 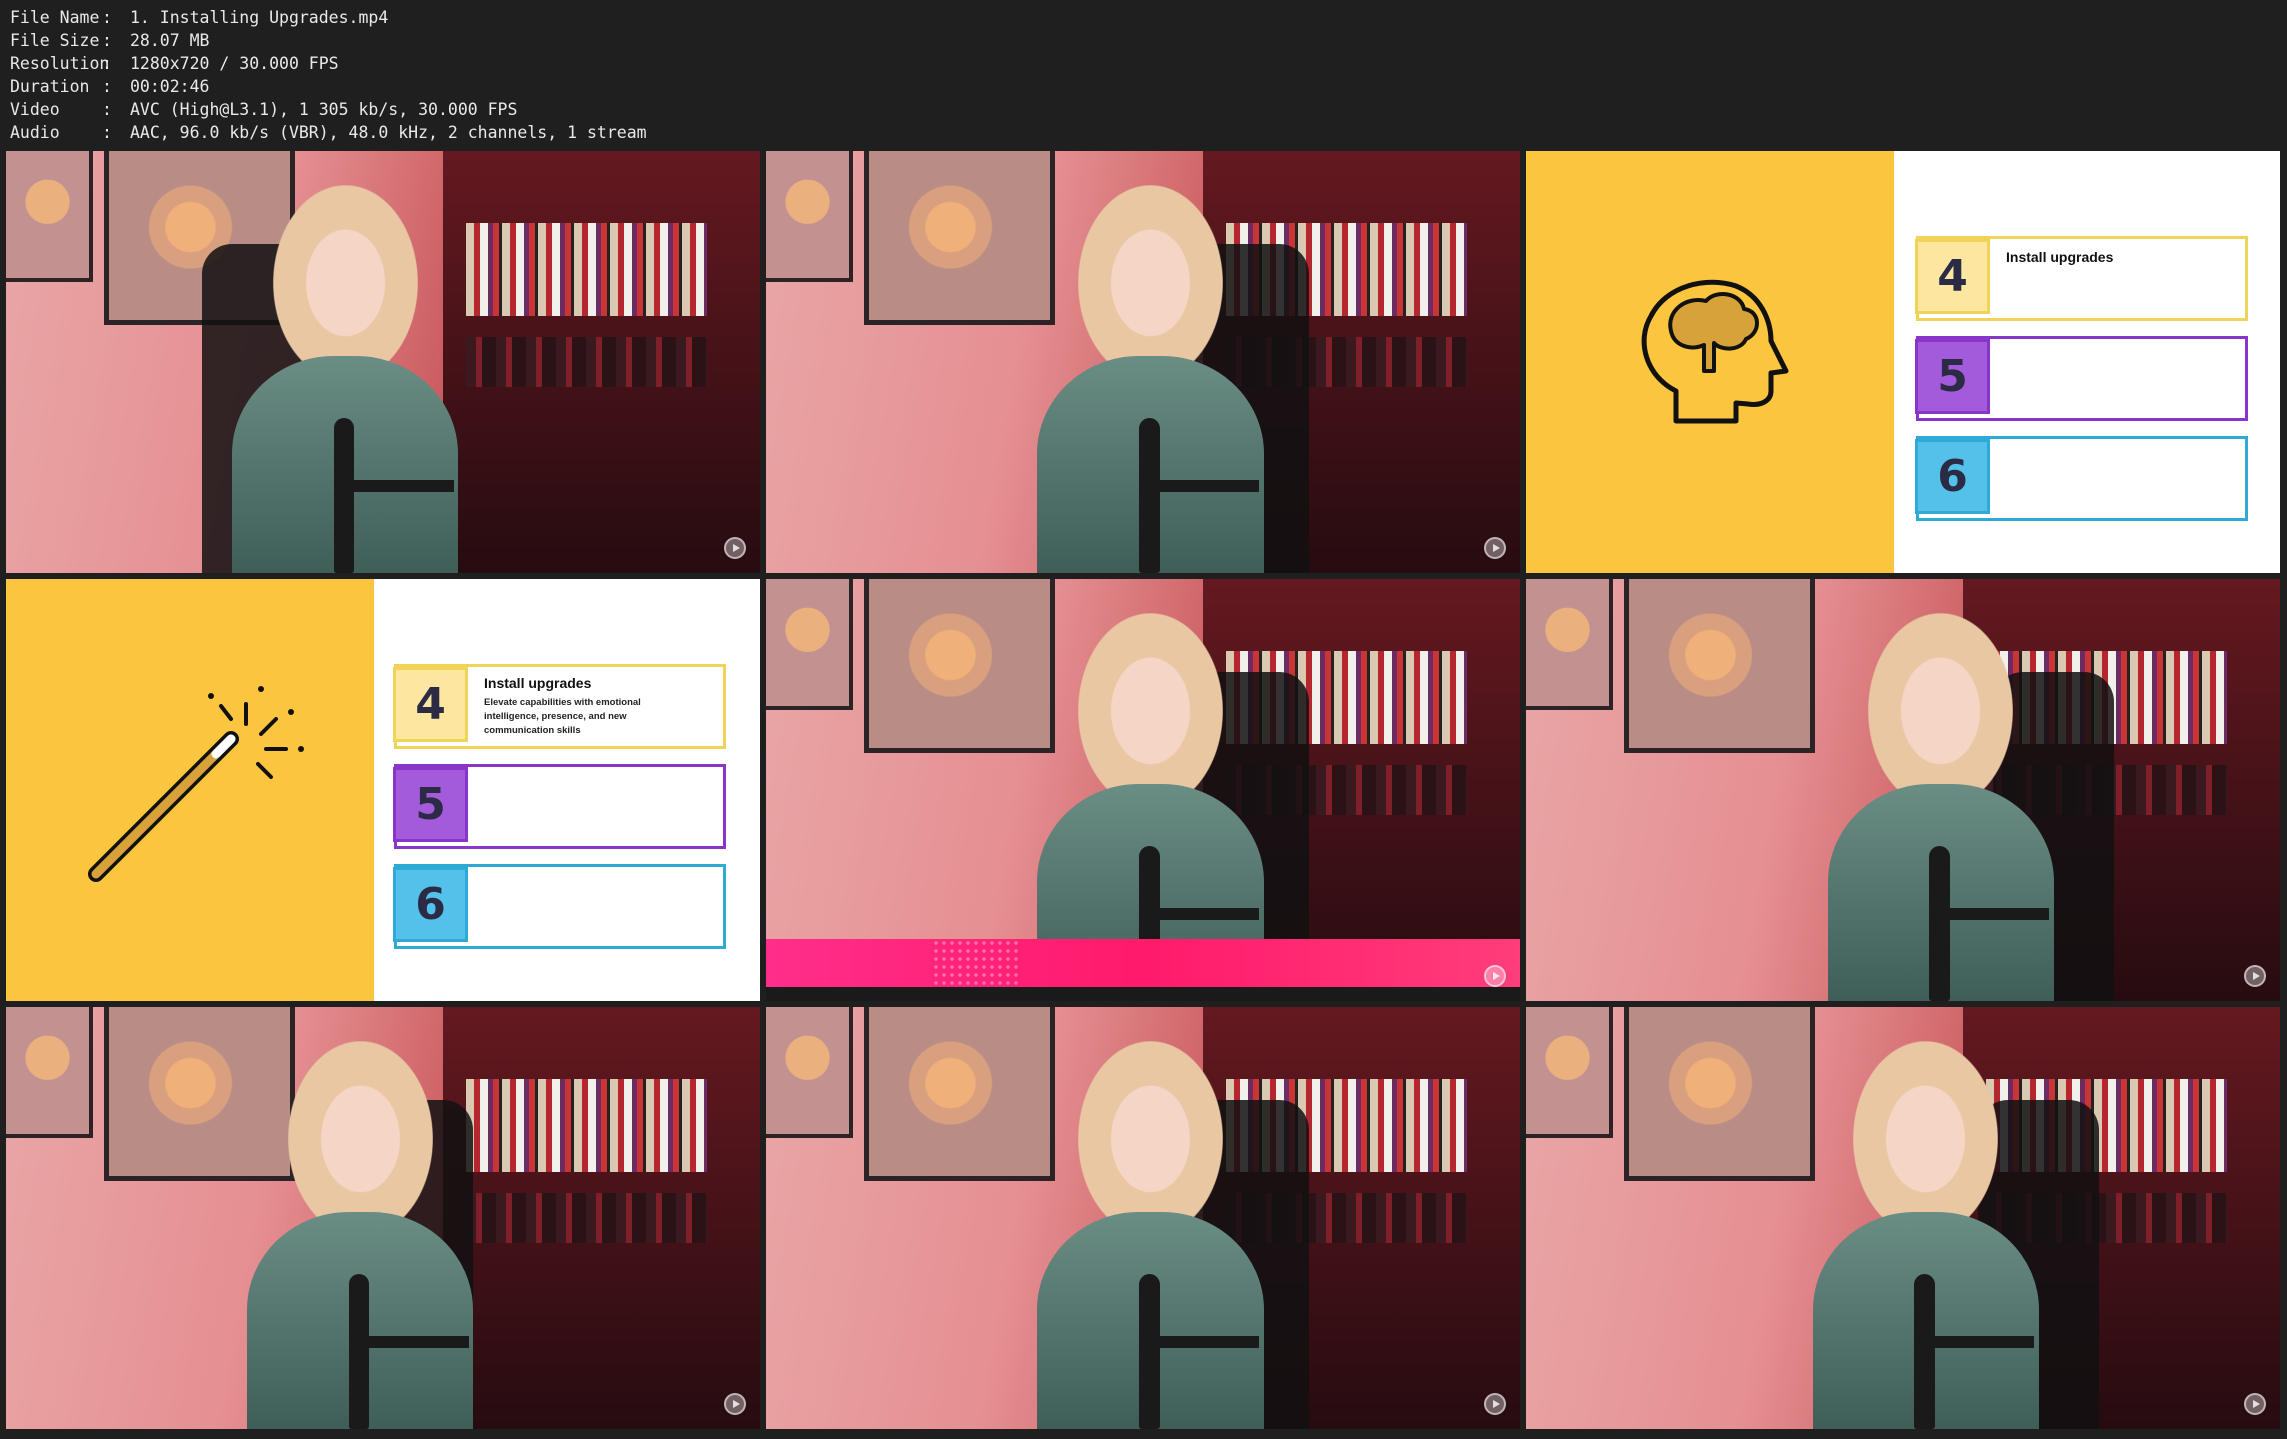 What do you see at coordinates (1148, 40) in the screenshot?
I see `meta-row-file-size: File Size:28.07 MB` at bounding box center [1148, 40].